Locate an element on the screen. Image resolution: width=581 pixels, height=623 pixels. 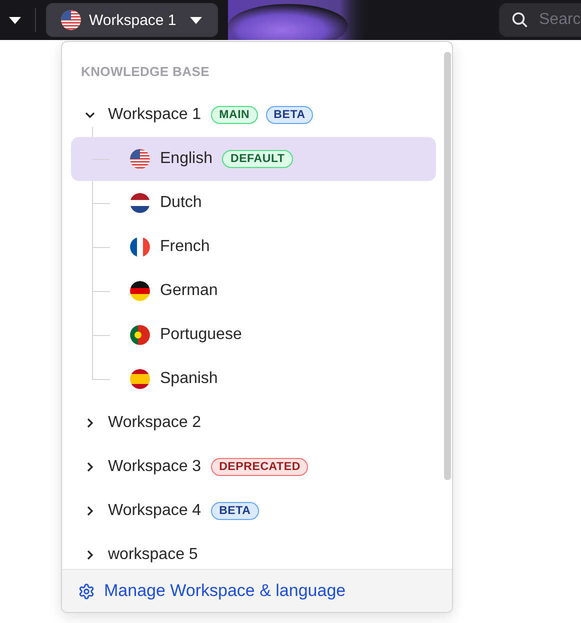
workspace-item: Workspace 4 BETA is located at coordinates (253, 511).